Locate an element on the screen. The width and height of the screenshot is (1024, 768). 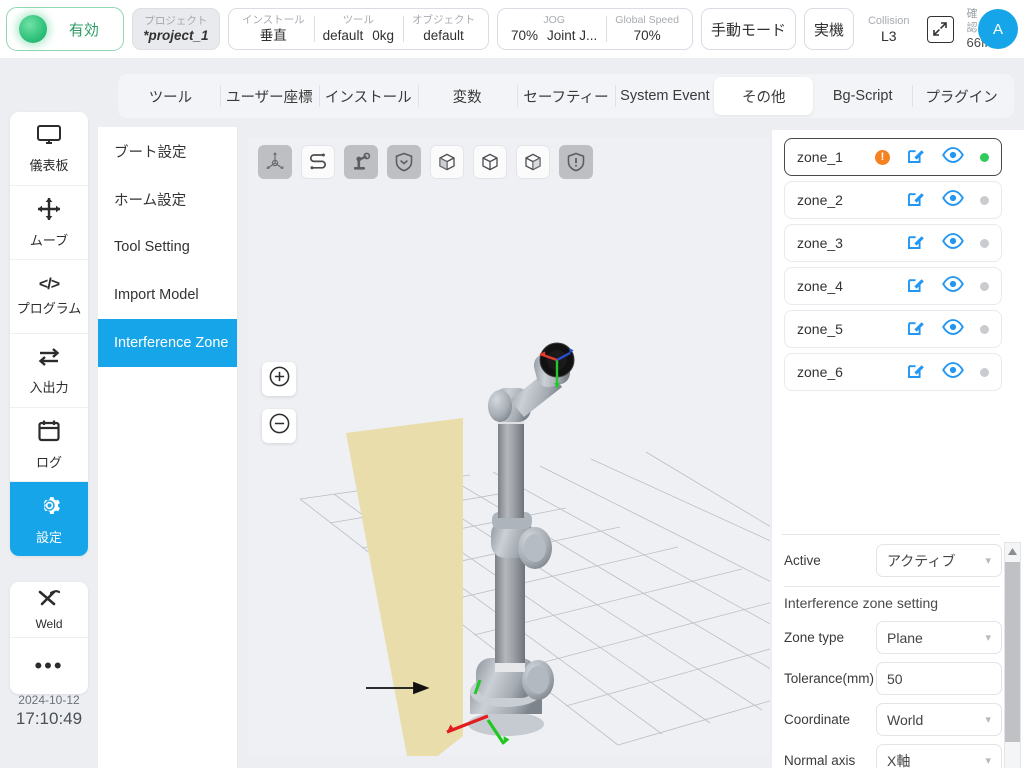
zone-list-item: zone_2 is located at coordinates (893, 200).